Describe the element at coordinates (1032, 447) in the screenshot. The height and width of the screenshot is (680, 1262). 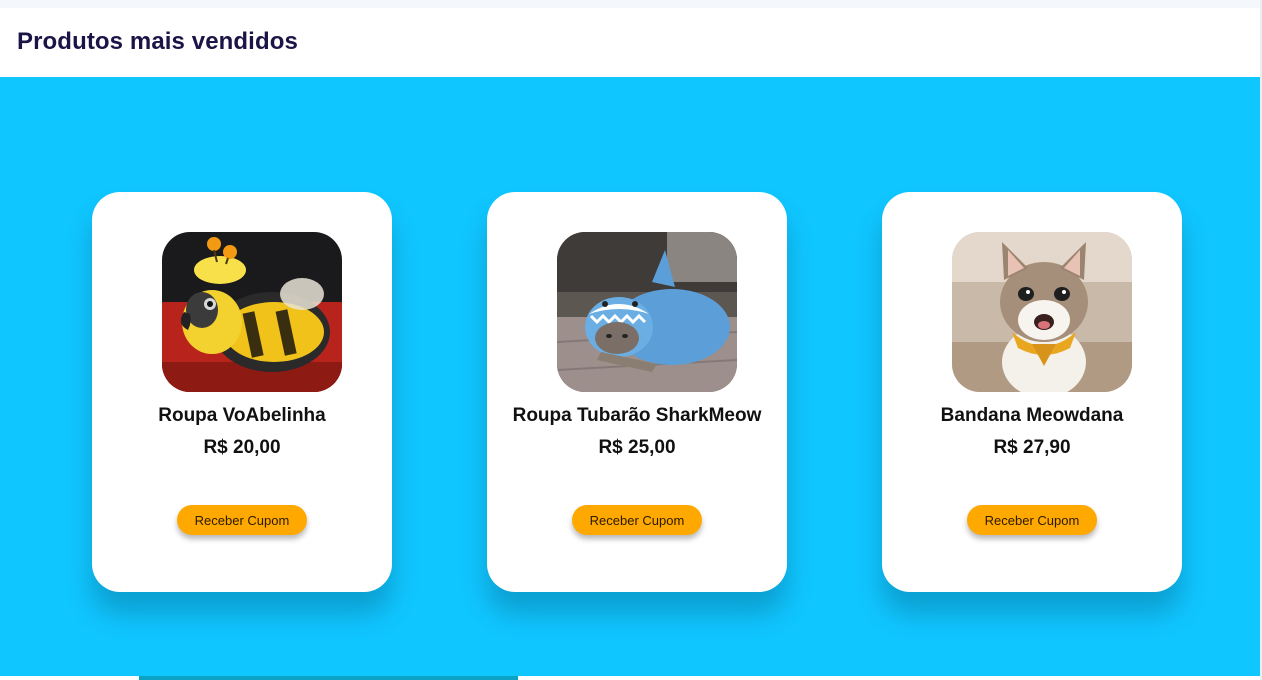
I see `product-price: R$ 27,90` at that location.